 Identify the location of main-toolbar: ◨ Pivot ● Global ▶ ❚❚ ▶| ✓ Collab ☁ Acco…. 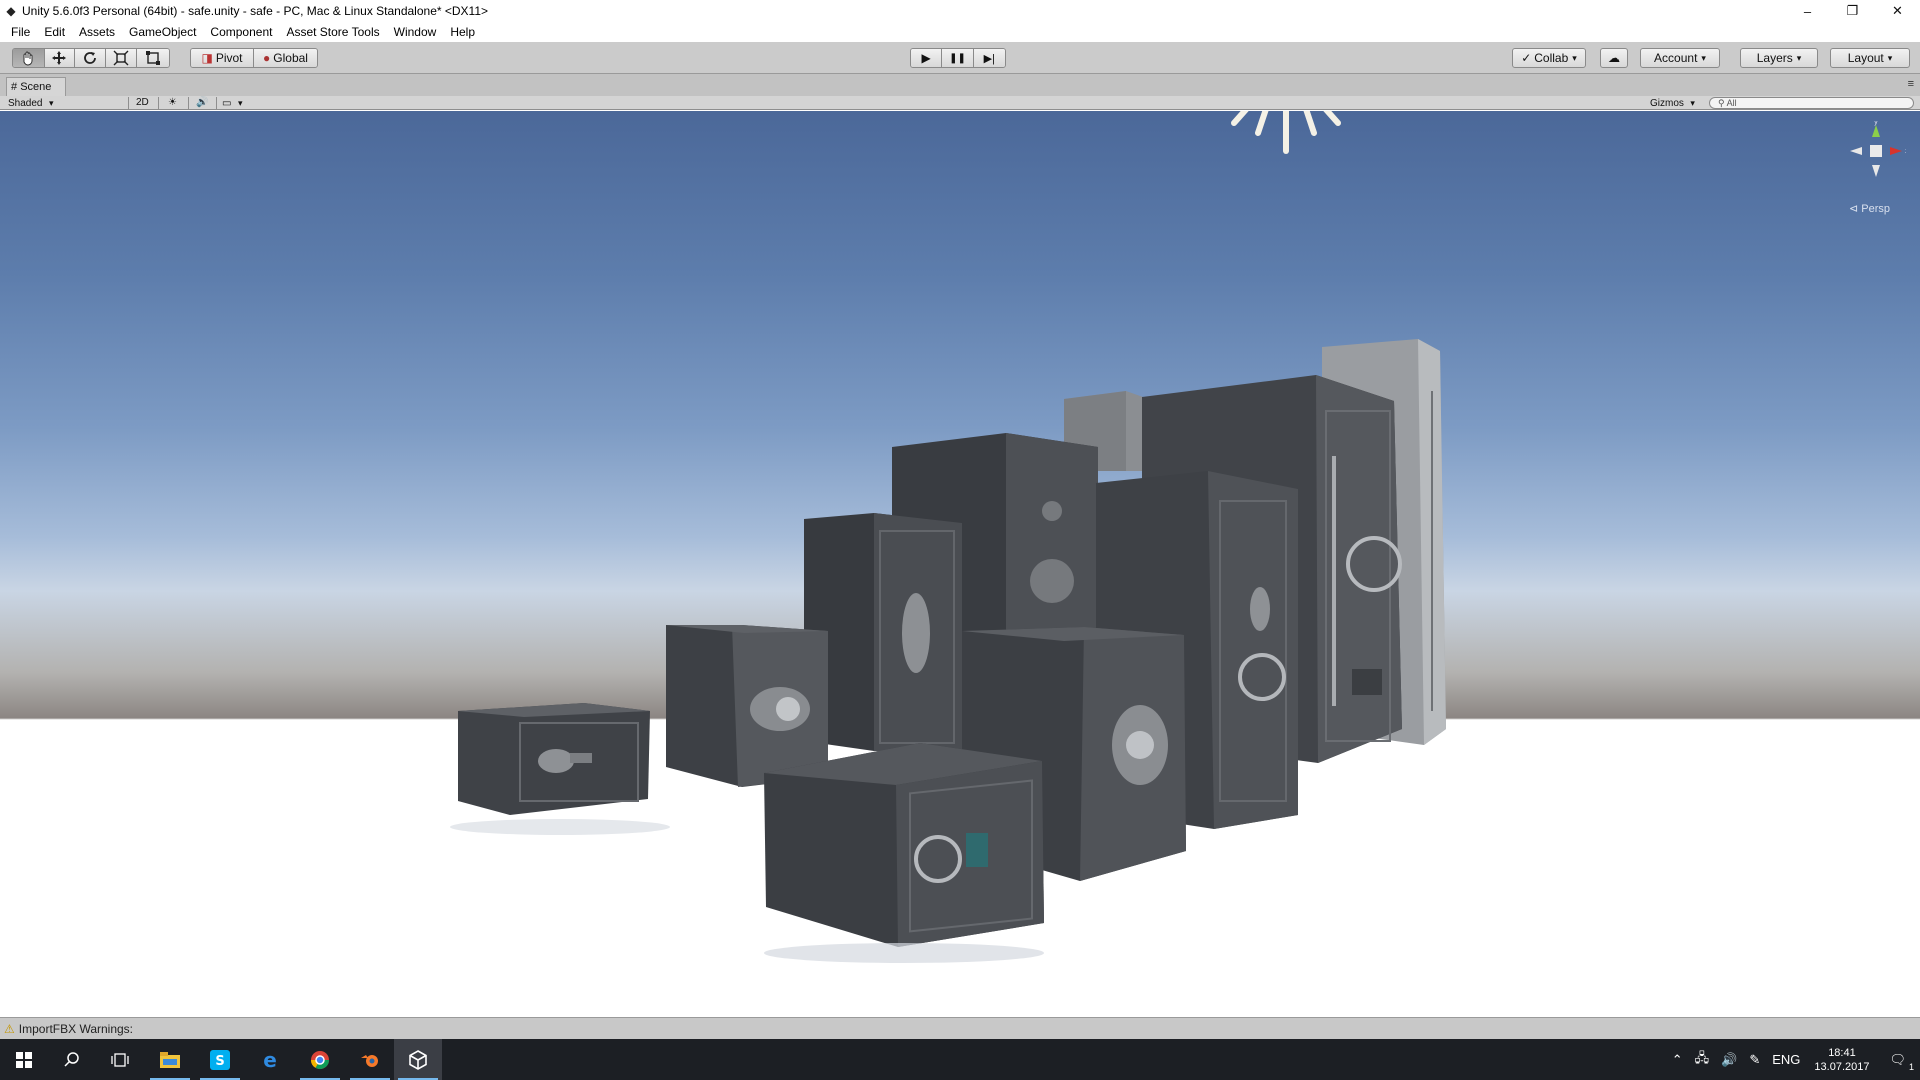
(960, 58).